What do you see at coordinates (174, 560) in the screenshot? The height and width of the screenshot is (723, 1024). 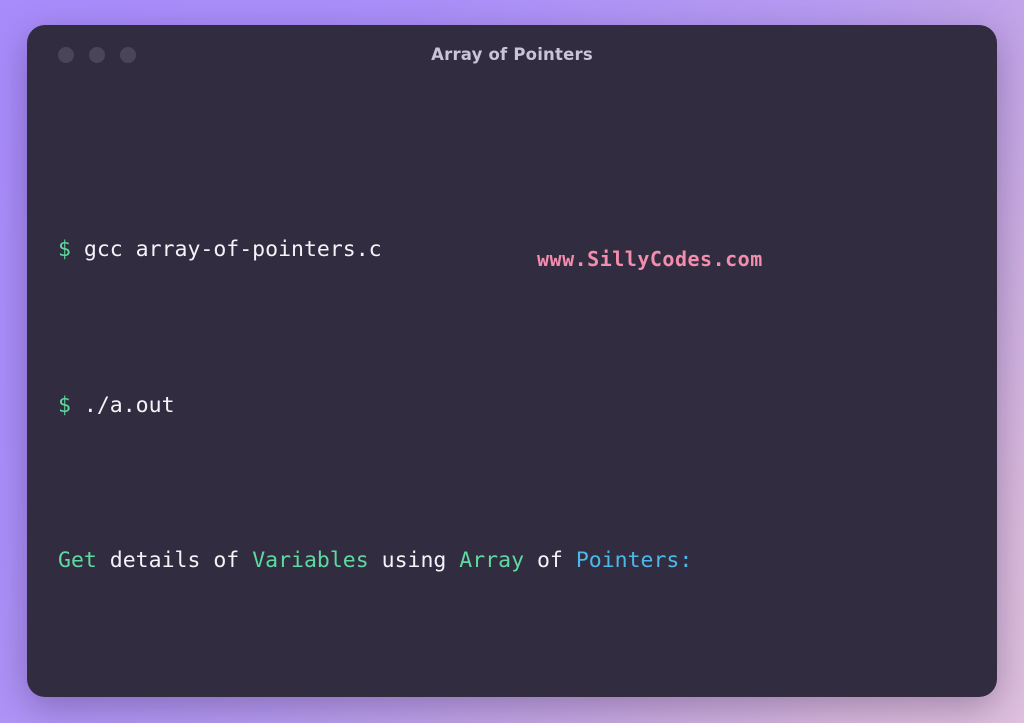 I see `header-details-of: details of` at bounding box center [174, 560].